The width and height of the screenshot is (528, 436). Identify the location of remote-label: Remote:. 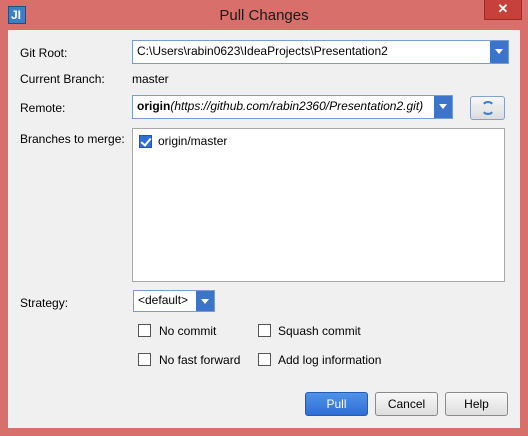
(43, 108).